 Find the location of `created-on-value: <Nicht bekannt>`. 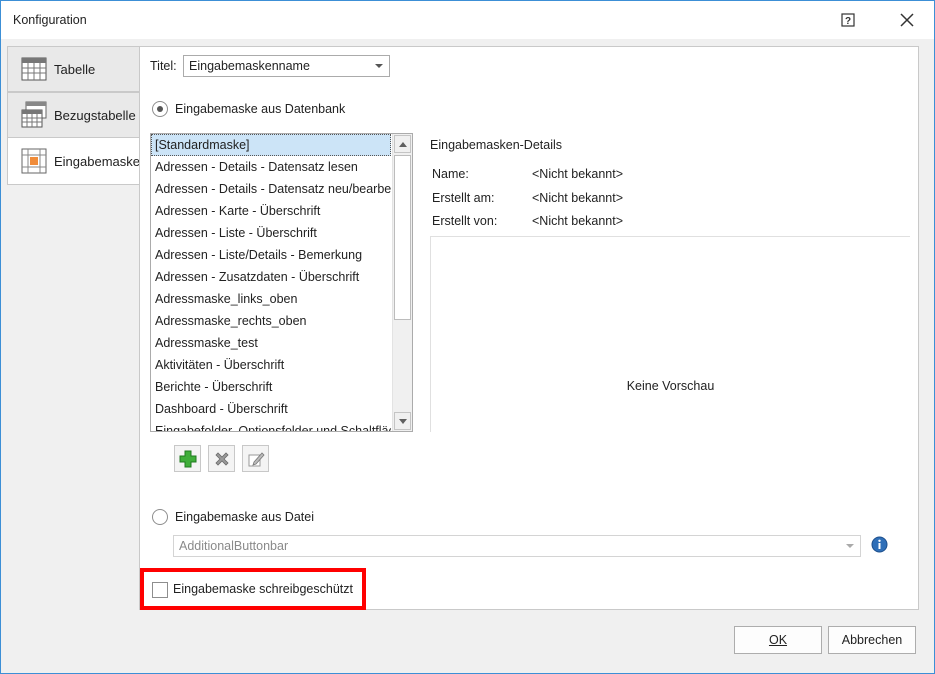

created-on-value: <Nicht bekannt> is located at coordinates (578, 198).